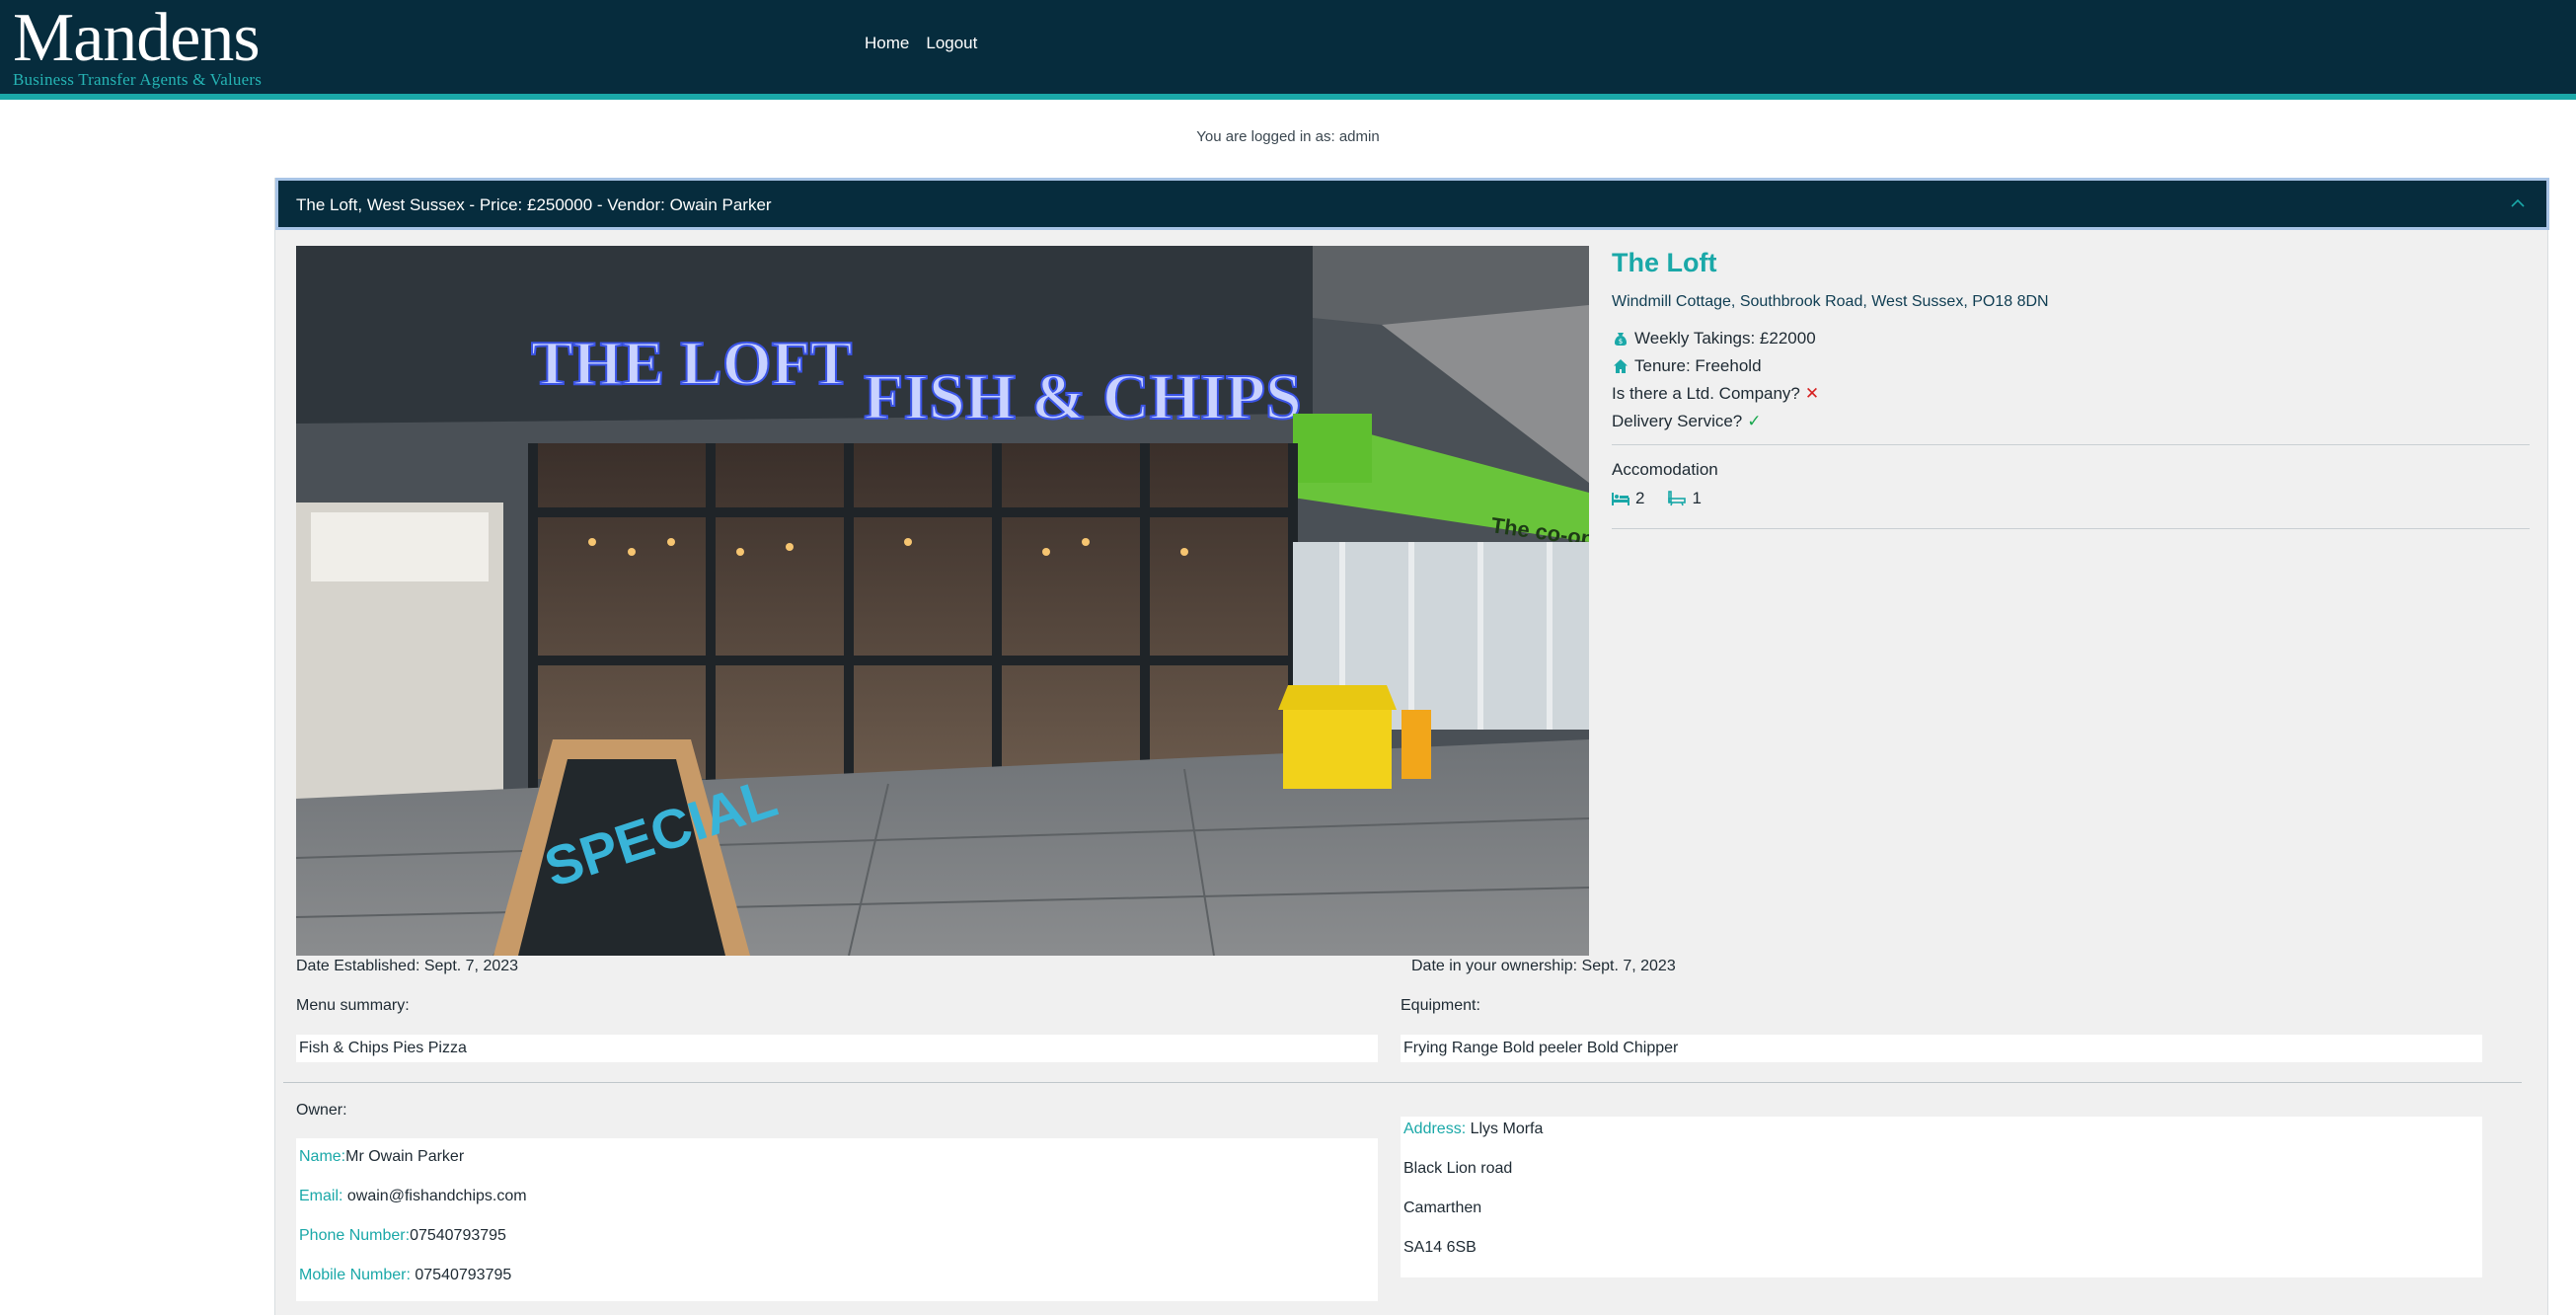 The width and height of the screenshot is (2576, 1315). Describe the element at coordinates (407, 966) in the screenshot. I see `date-established: Date Established: Sept. 7, 2023` at that location.